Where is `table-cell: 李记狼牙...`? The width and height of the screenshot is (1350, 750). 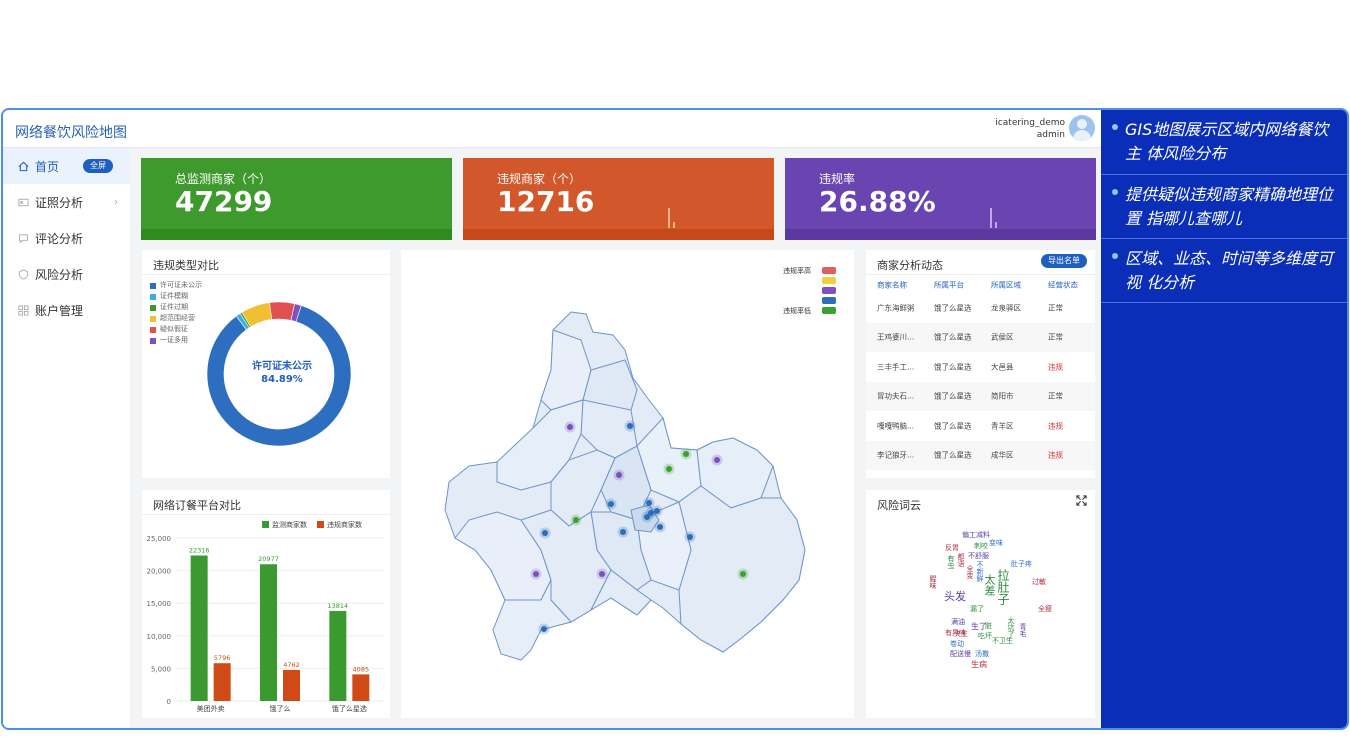
table-cell: 李记狼牙... is located at coordinates (896, 455).